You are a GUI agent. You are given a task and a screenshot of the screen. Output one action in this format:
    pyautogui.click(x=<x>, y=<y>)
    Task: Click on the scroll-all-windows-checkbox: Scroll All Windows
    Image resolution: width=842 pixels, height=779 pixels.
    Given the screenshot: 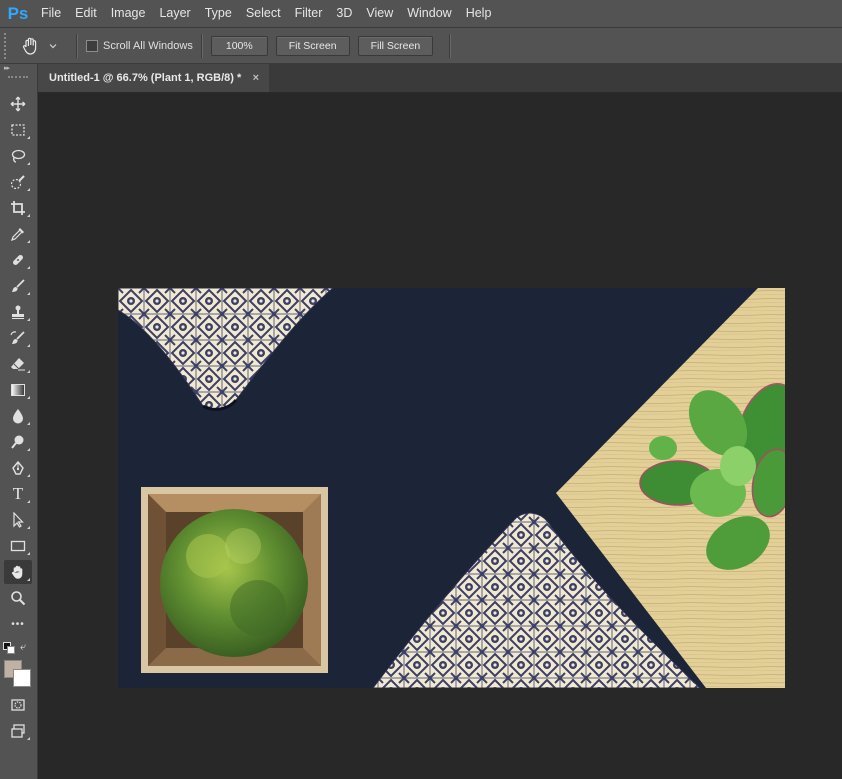 What is the action you would take?
    pyautogui.click(x=139, y=45)
    